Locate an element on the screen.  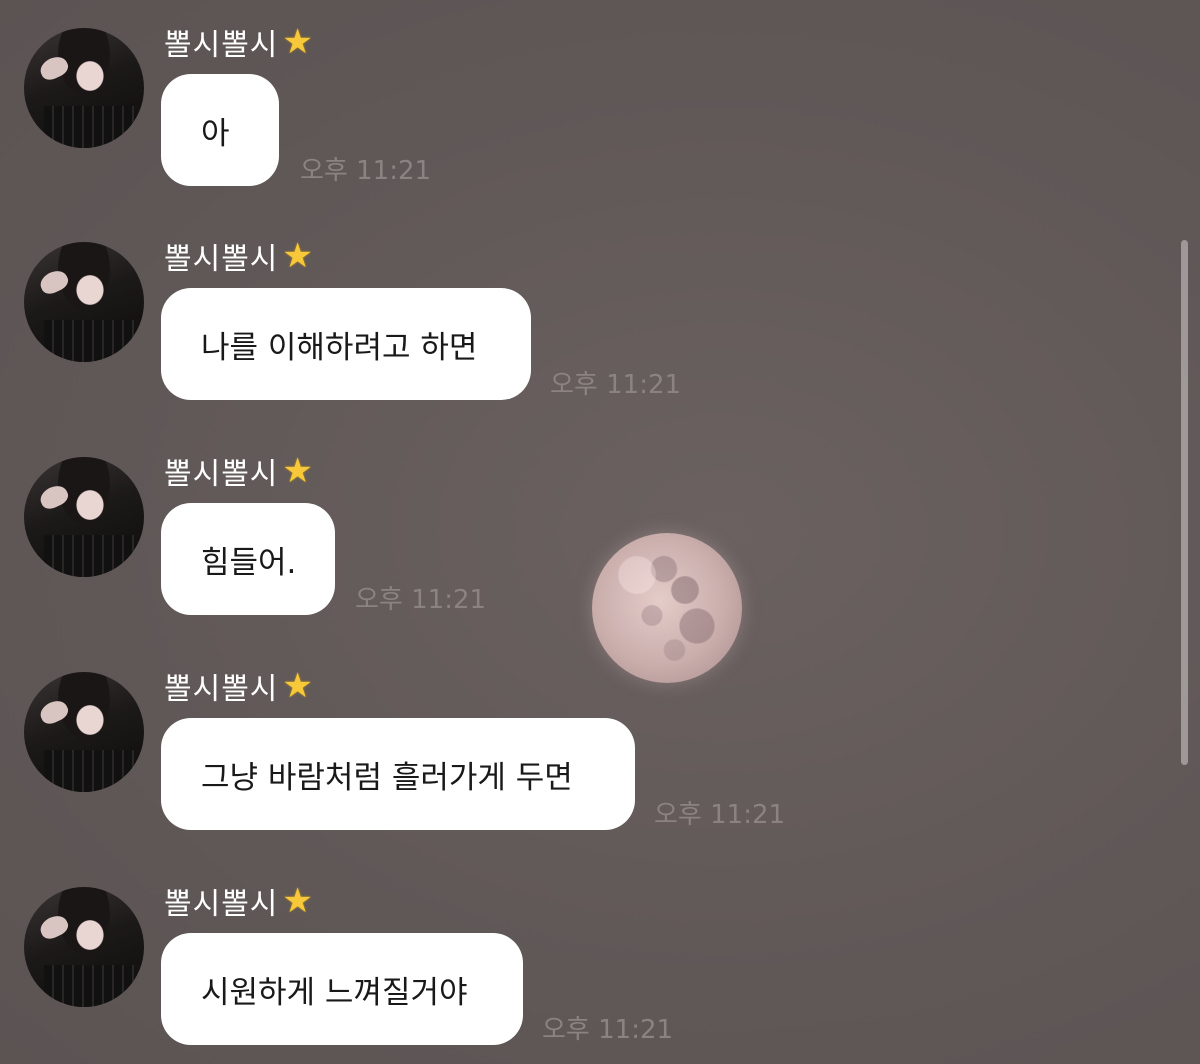
message-text: 시원하게 느껴질거야 is located at coordinates (334, 992).